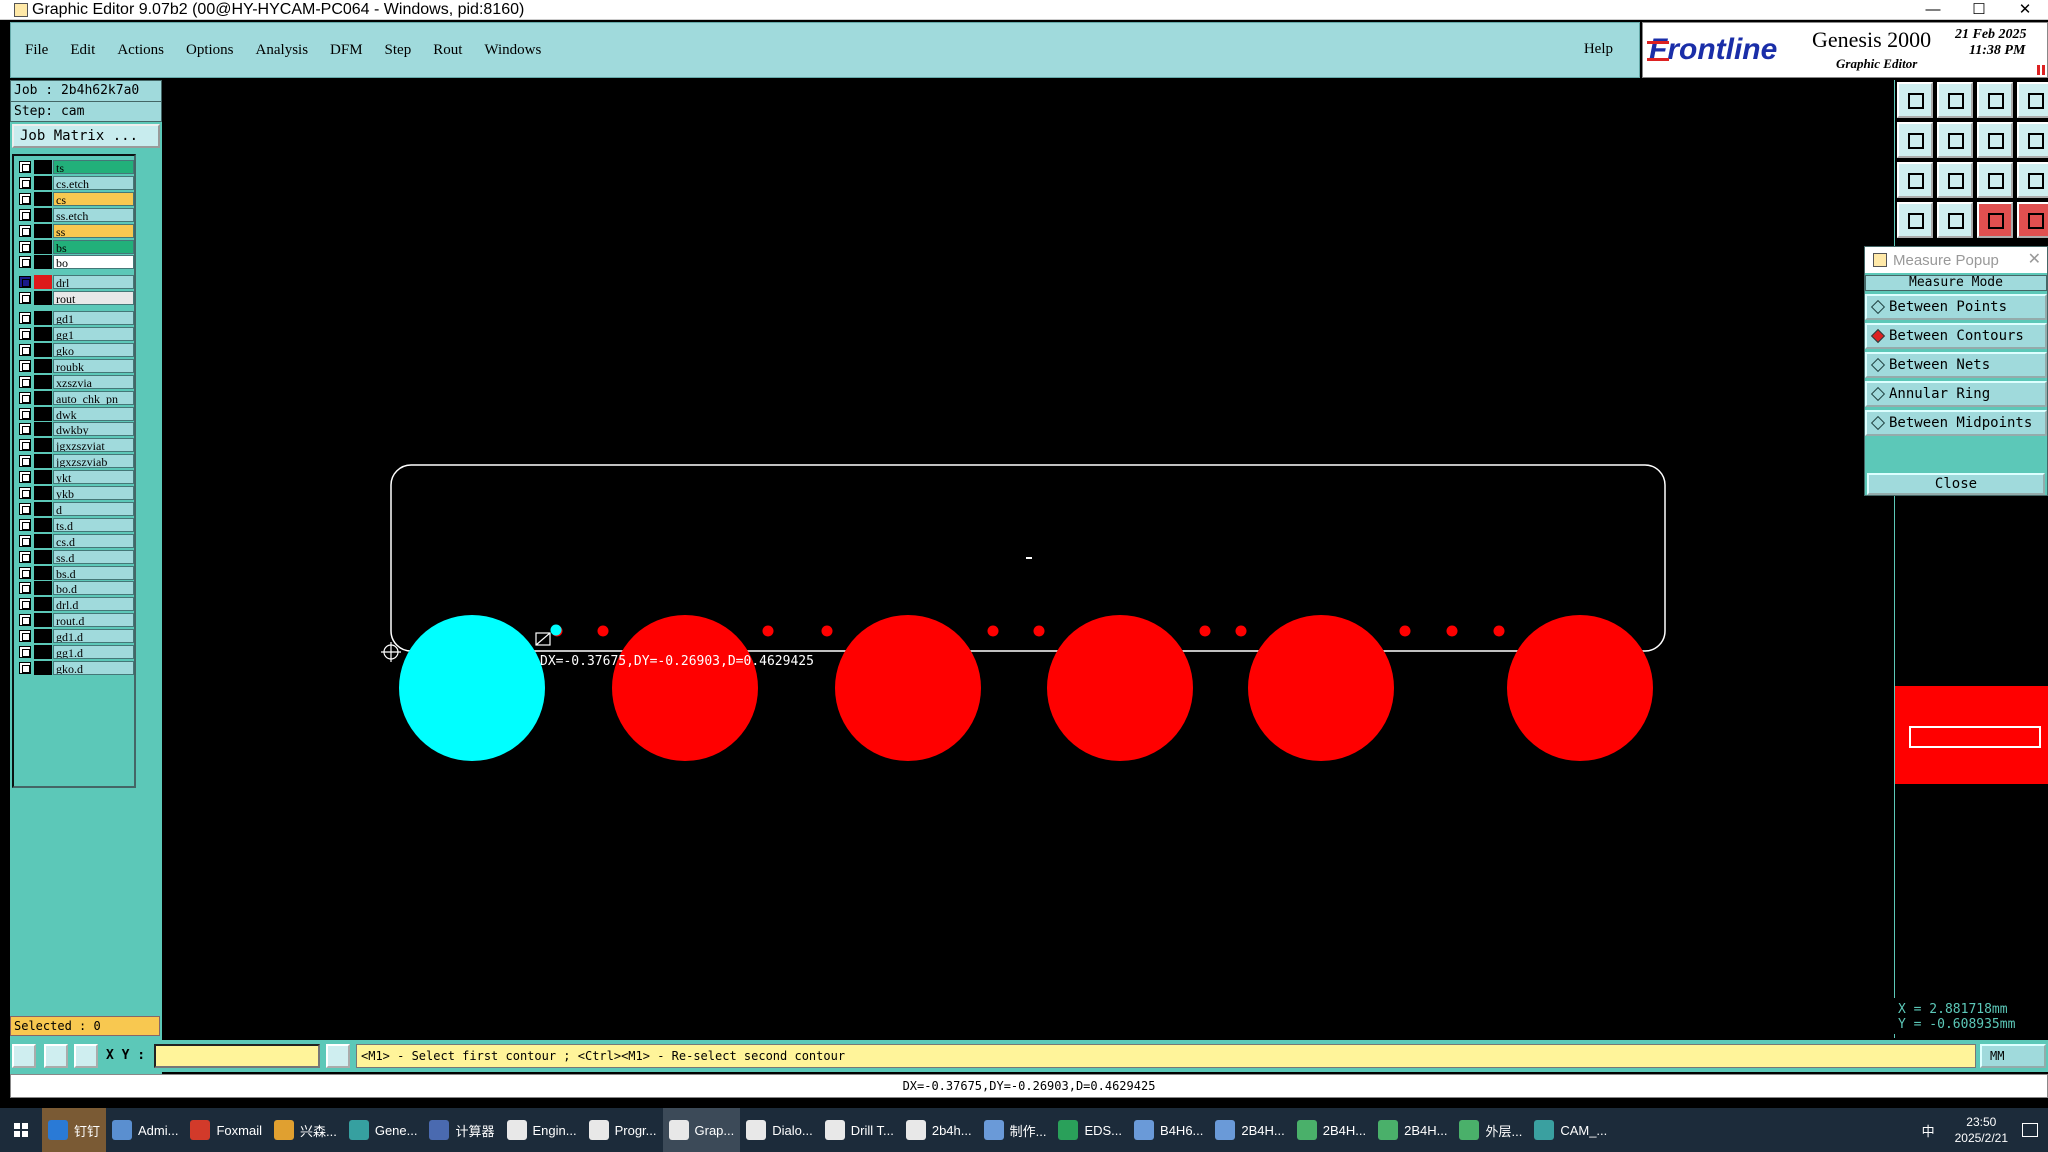  Describe the element at coordinates (76, 282) in the screenshot. I see `layer-row: drl` at that location.